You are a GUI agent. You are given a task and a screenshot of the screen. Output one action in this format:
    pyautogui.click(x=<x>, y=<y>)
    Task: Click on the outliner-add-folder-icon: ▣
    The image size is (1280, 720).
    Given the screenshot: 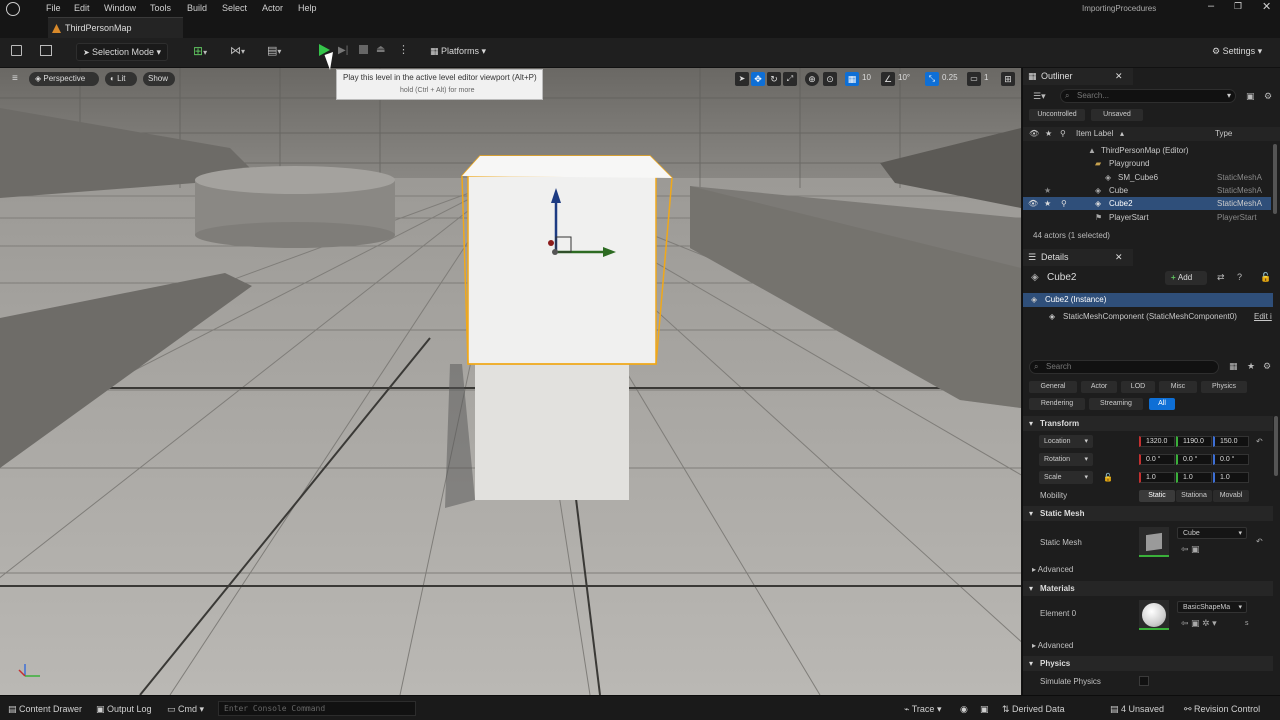 What is the action you would take?
    pyautogui.click(x=1250, y=96)
    